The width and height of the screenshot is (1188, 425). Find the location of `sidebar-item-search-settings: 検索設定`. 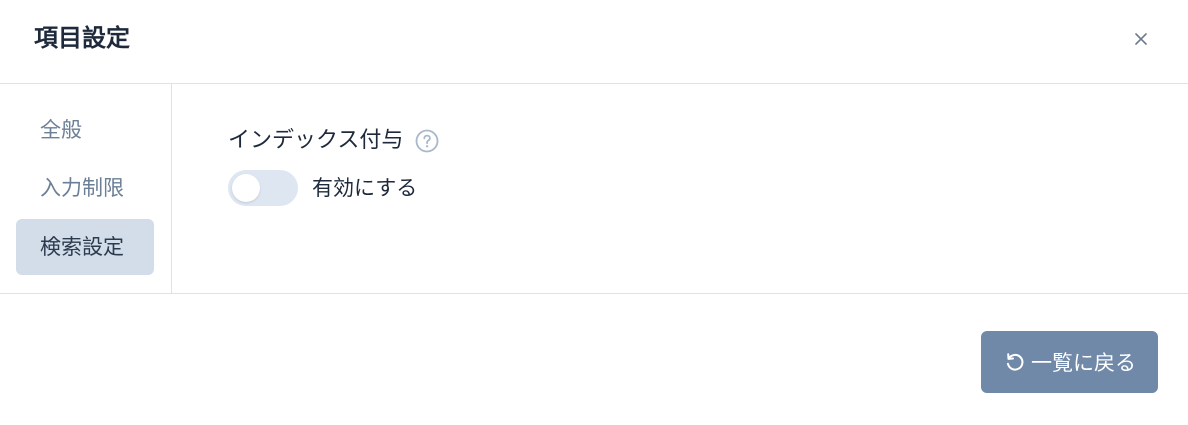

sidebar-item-search-settings: 検索設定 is located at coordinates (85, 247).